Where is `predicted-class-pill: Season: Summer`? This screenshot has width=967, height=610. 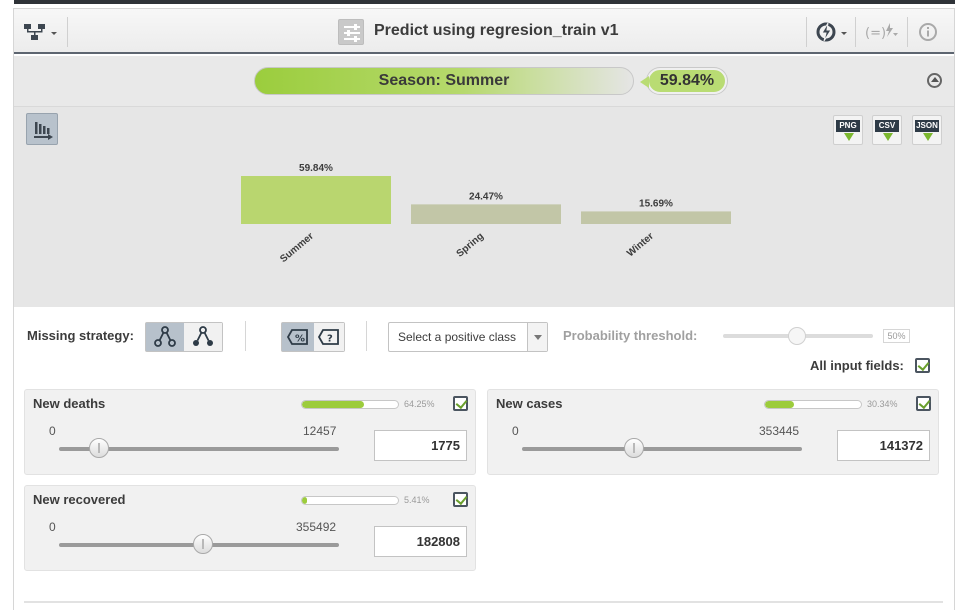
predicted-class-pill: Season: Summer is located at coordinates (444, 81).